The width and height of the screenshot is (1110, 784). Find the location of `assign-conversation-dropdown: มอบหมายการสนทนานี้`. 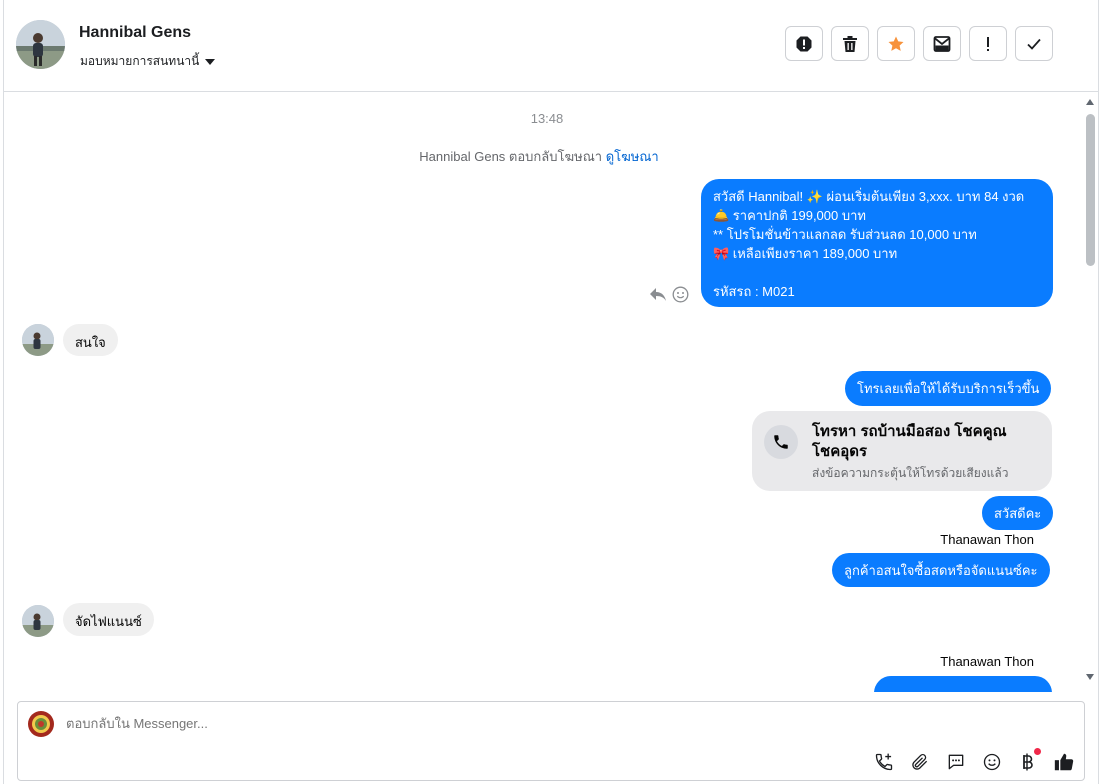

assign-conversation-dropdown: มอบหมายการสนทนานี้ is located at coordinates (148, 61).